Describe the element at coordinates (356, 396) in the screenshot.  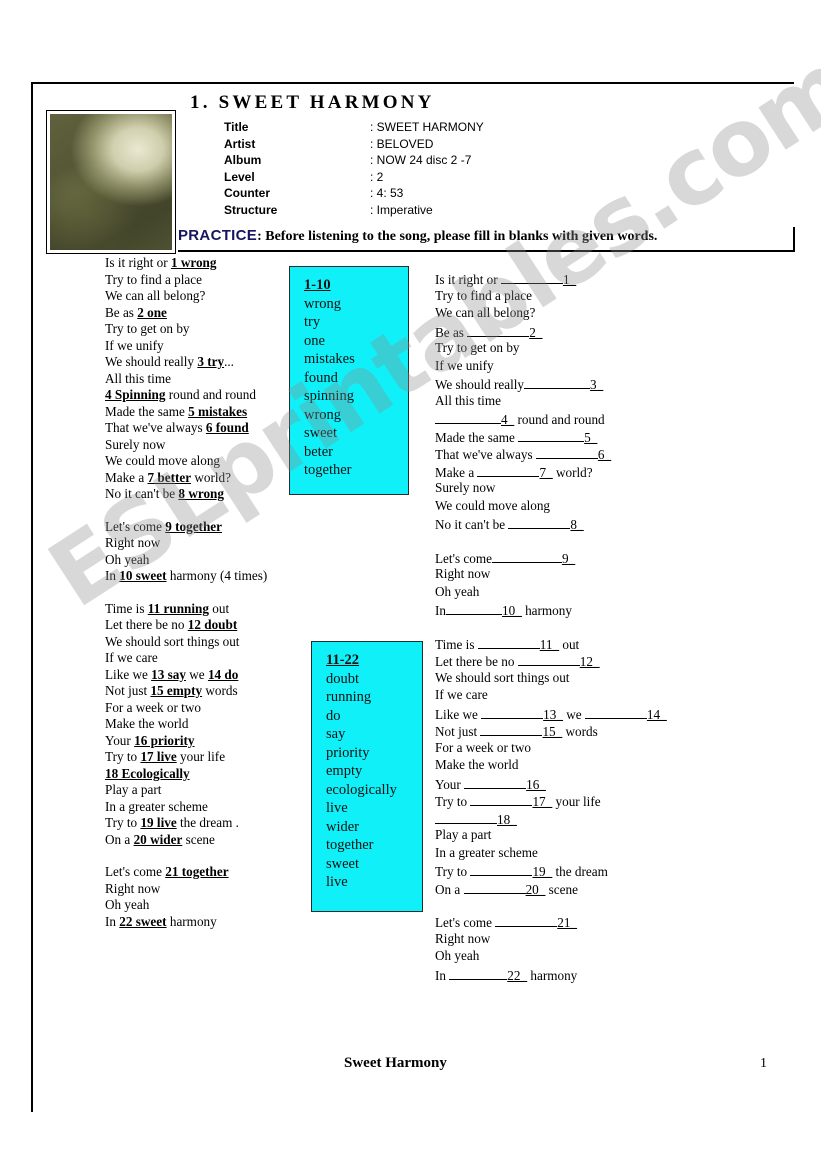
I see `word-bank-word: spinning` at that location.